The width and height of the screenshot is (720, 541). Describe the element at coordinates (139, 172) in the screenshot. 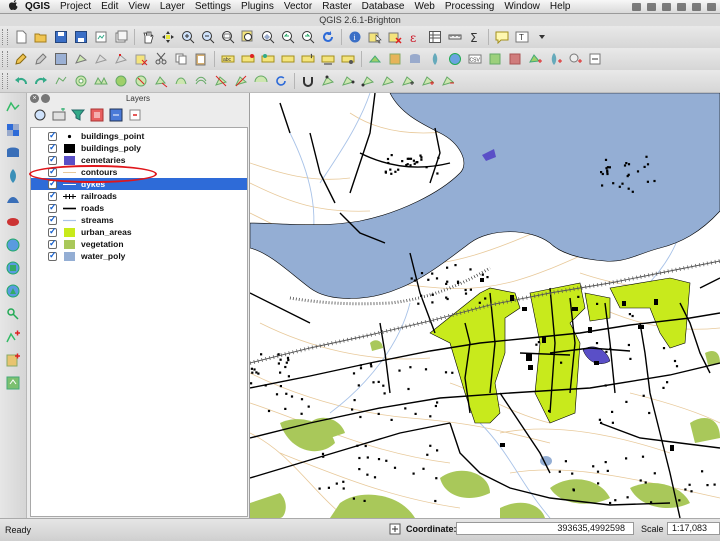

I see `layer-row-contours: contours` at that location.